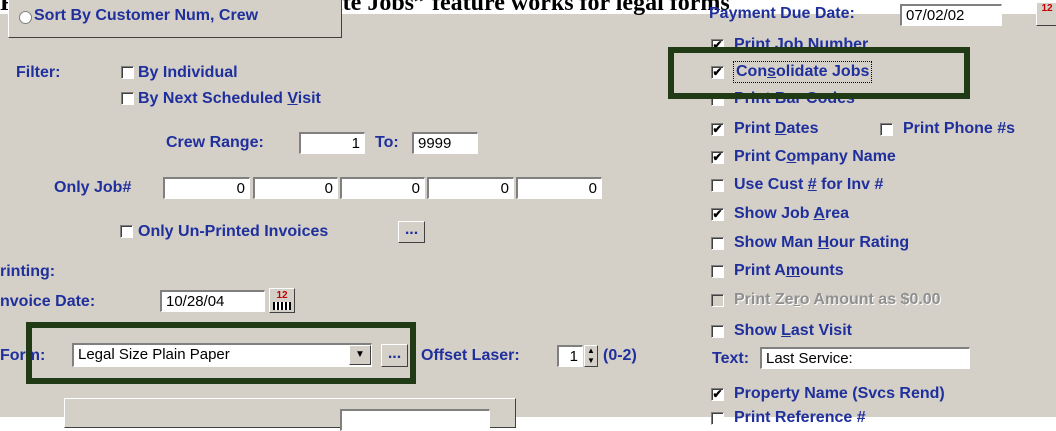 This screenshot has height=431, width=1056. I want to click on job-input-1: 0, so click(206, 188).